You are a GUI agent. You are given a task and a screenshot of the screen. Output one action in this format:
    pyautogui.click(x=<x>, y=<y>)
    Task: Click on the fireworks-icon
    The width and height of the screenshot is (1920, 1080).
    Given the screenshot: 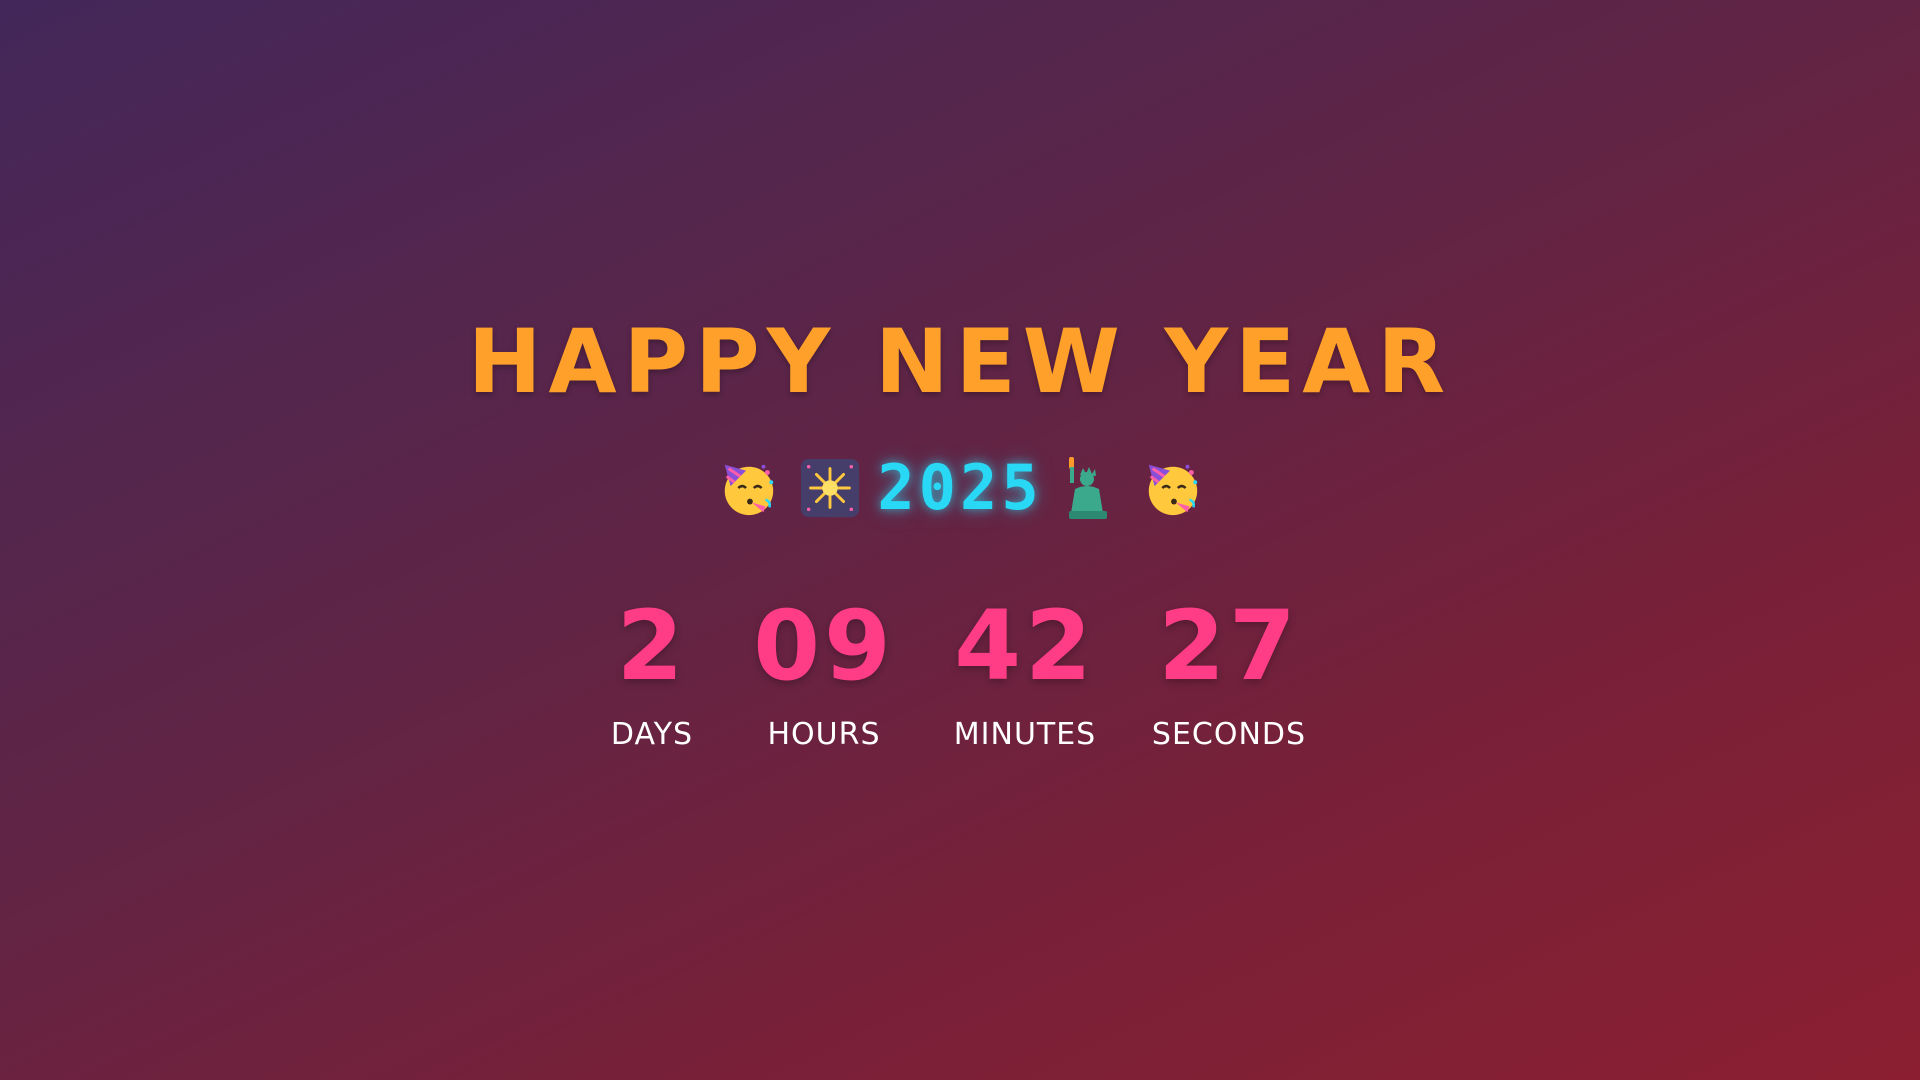 What is the action you would take?
    pyautogui.click(x=830, y=488)
    